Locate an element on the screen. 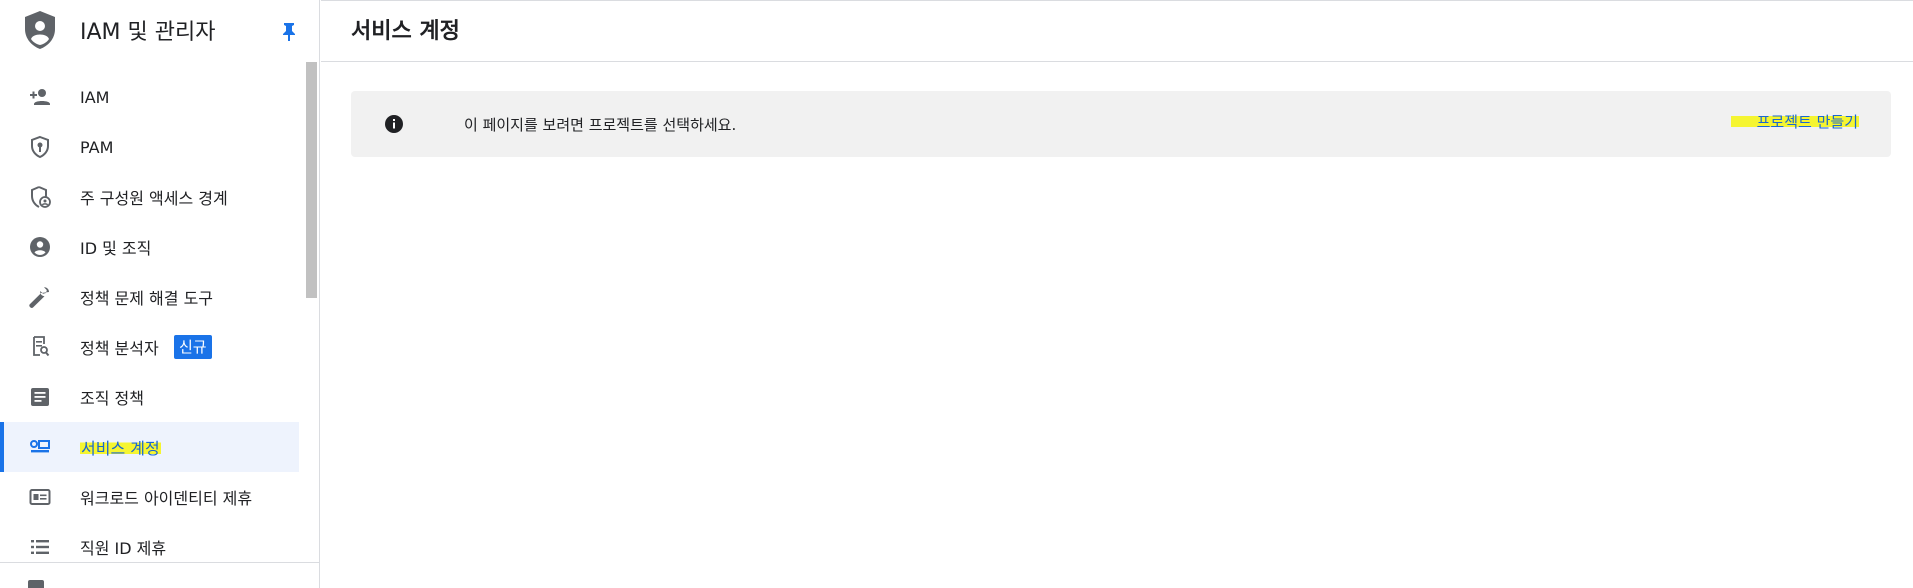 Image resolution: width=1913 pixels, height=588 pixels. info-banner: 이 페이지를 보려면 프로젝트를 선택하세요. 프로젝트 만들기 is located at coordinates (1121, 124).